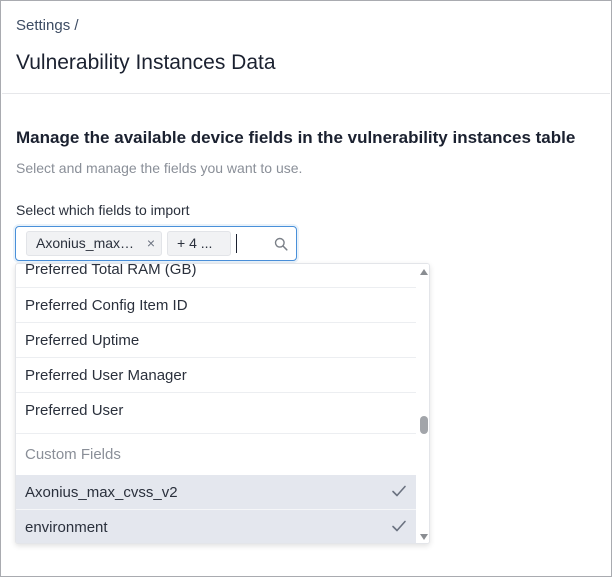  Describe the element at coordinates (216, 526) in the screenshot. I see `list-item-selected: environment` at that location.